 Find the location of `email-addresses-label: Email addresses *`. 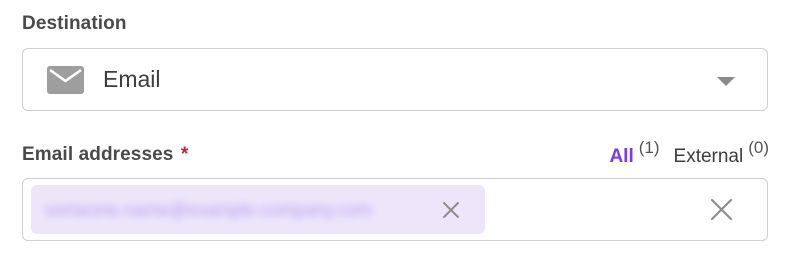

email-addresses-label: Email addresses * is located at coordinates (105, 155).